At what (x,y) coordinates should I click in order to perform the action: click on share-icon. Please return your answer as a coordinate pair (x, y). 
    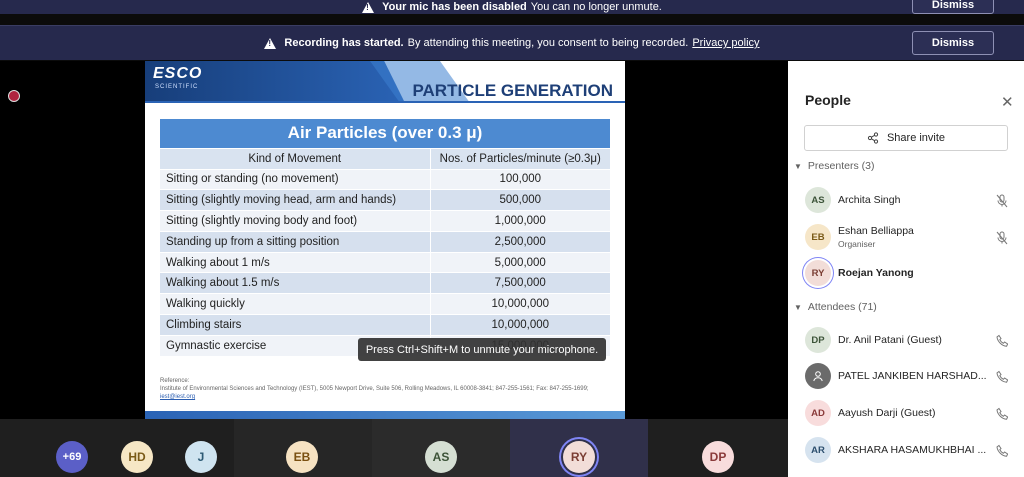
    Looking at the image, I should click on (873, 138).